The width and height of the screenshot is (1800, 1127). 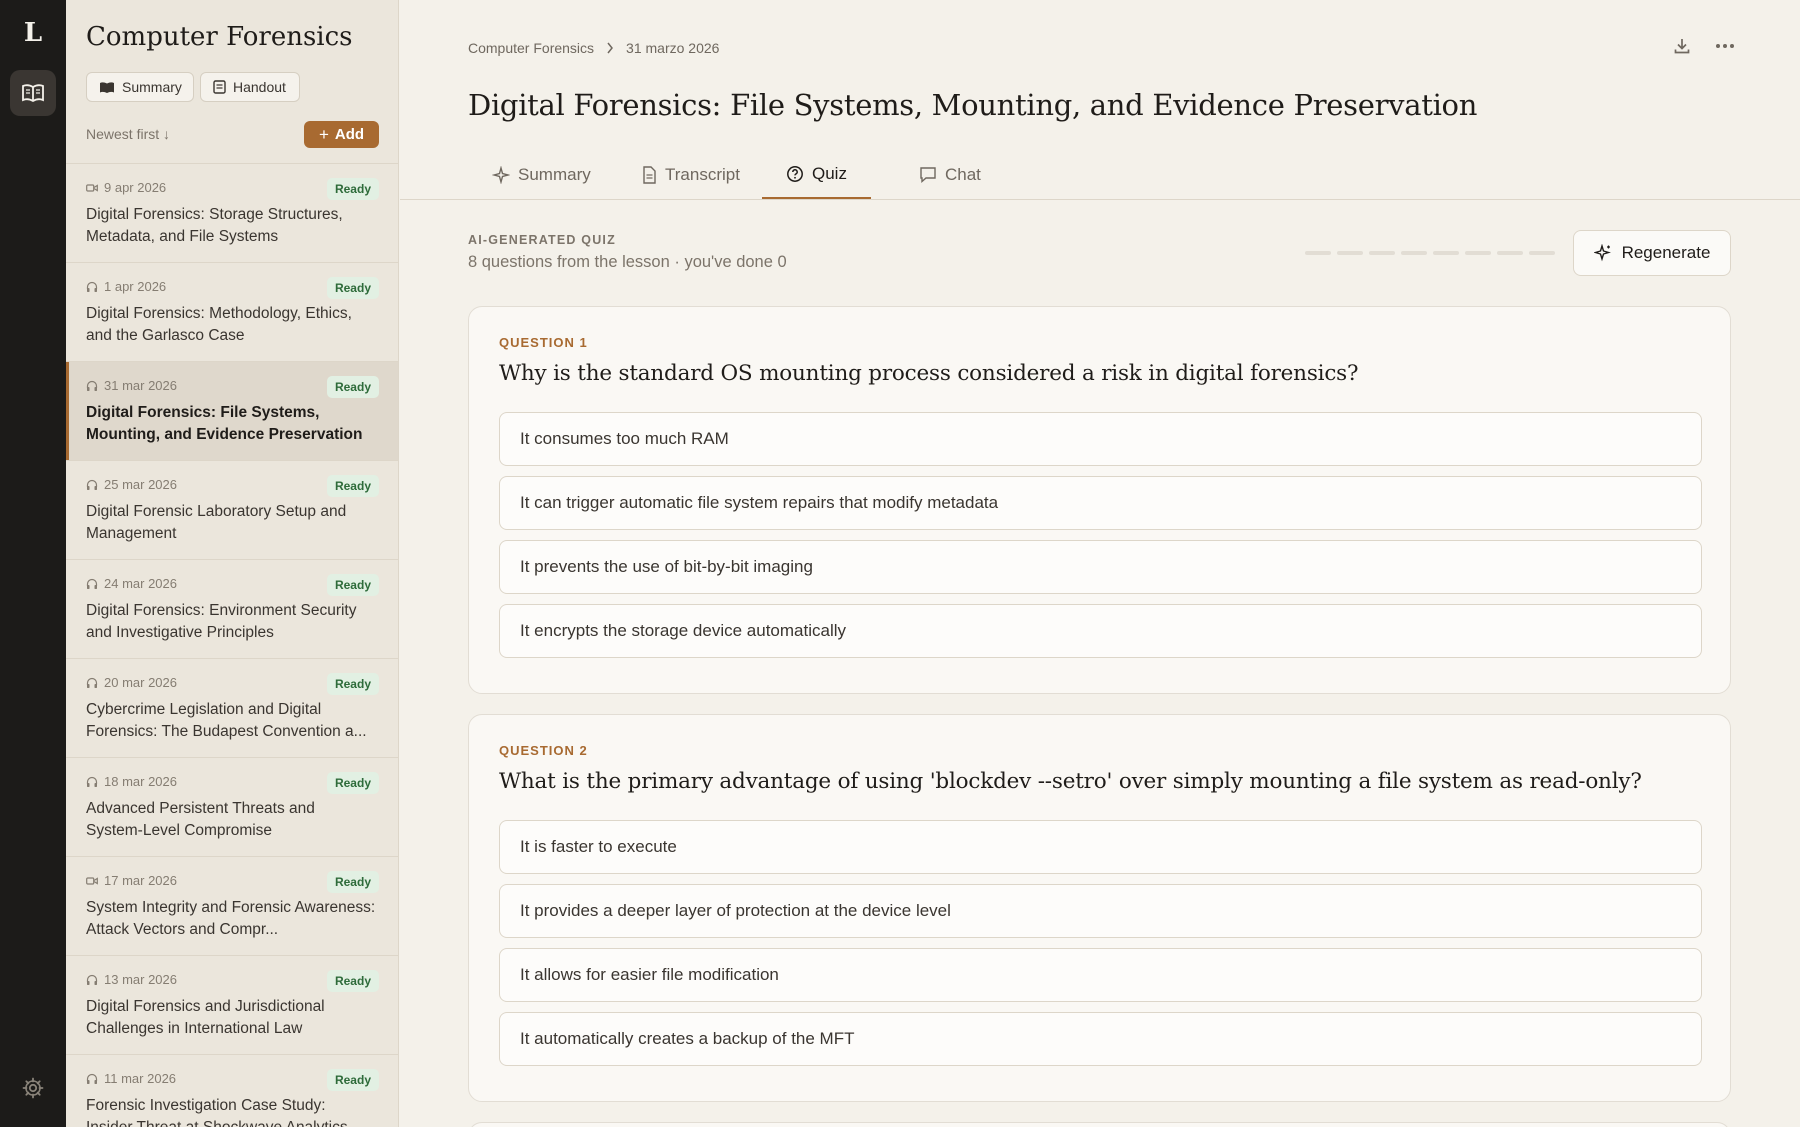 I want to click on course-summary-button: Summary, so click(x=140, y=87).